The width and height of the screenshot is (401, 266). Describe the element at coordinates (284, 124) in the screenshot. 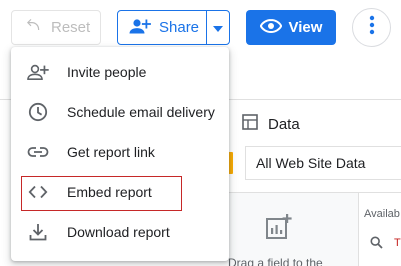

I see `data-title-label: Data` at that location.